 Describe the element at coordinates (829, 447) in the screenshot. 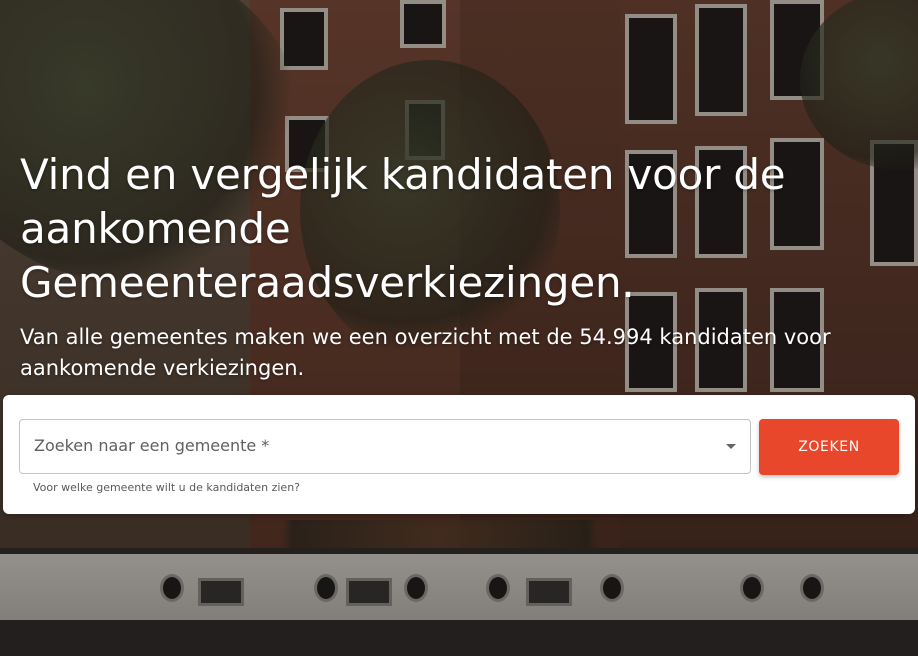

I see `search-button: ZOEKEN` at that location.